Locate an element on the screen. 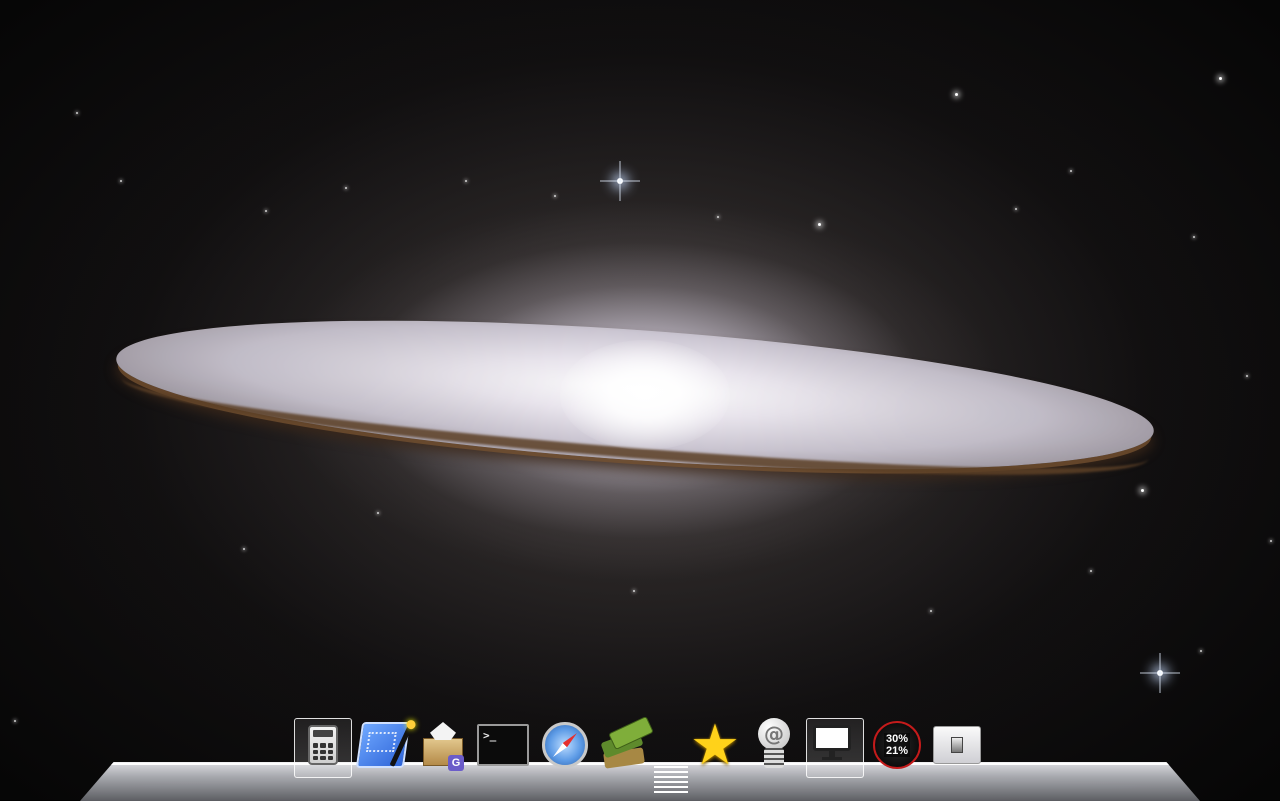  dock-item-safari is located at coordinates (565, 759).